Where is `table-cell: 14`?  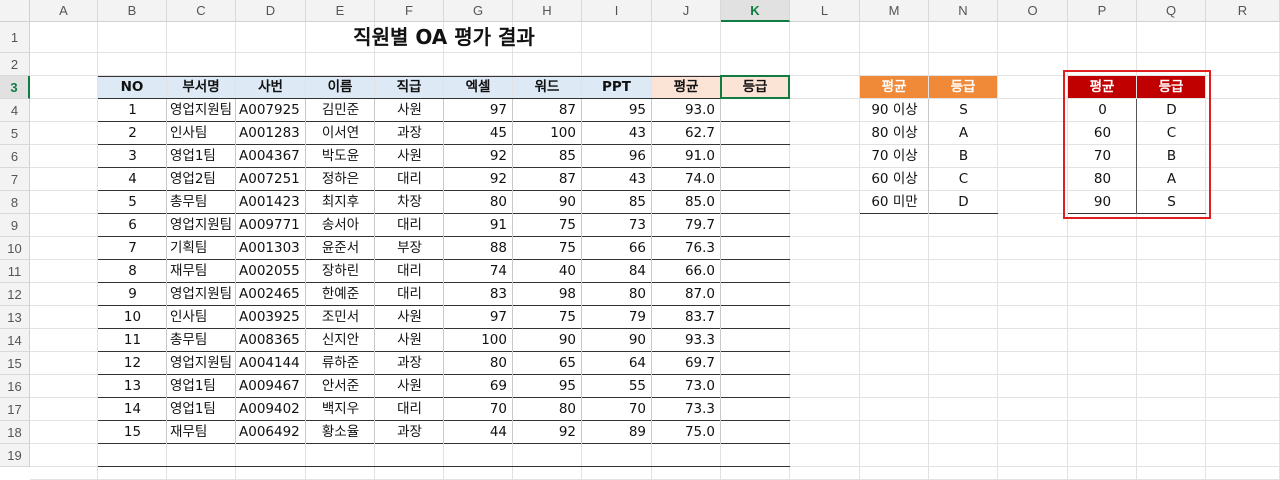
table-cell: 14 is located at coordinates (132, 409).